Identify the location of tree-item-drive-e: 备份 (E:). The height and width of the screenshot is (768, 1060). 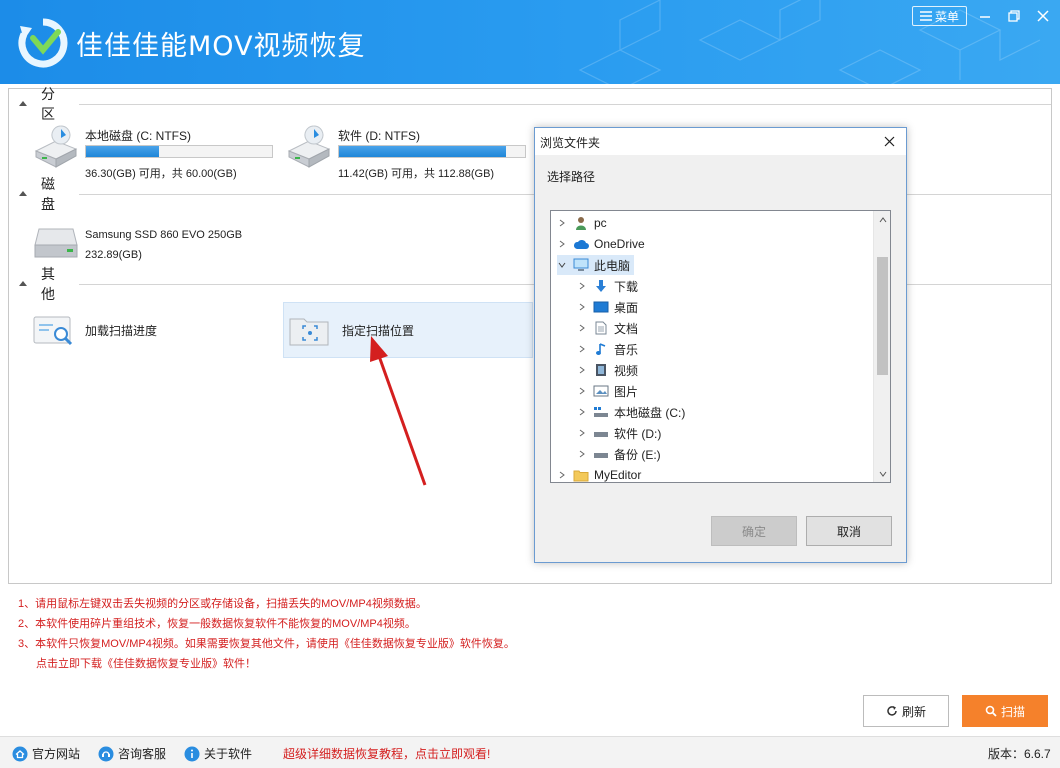
(619, 454).